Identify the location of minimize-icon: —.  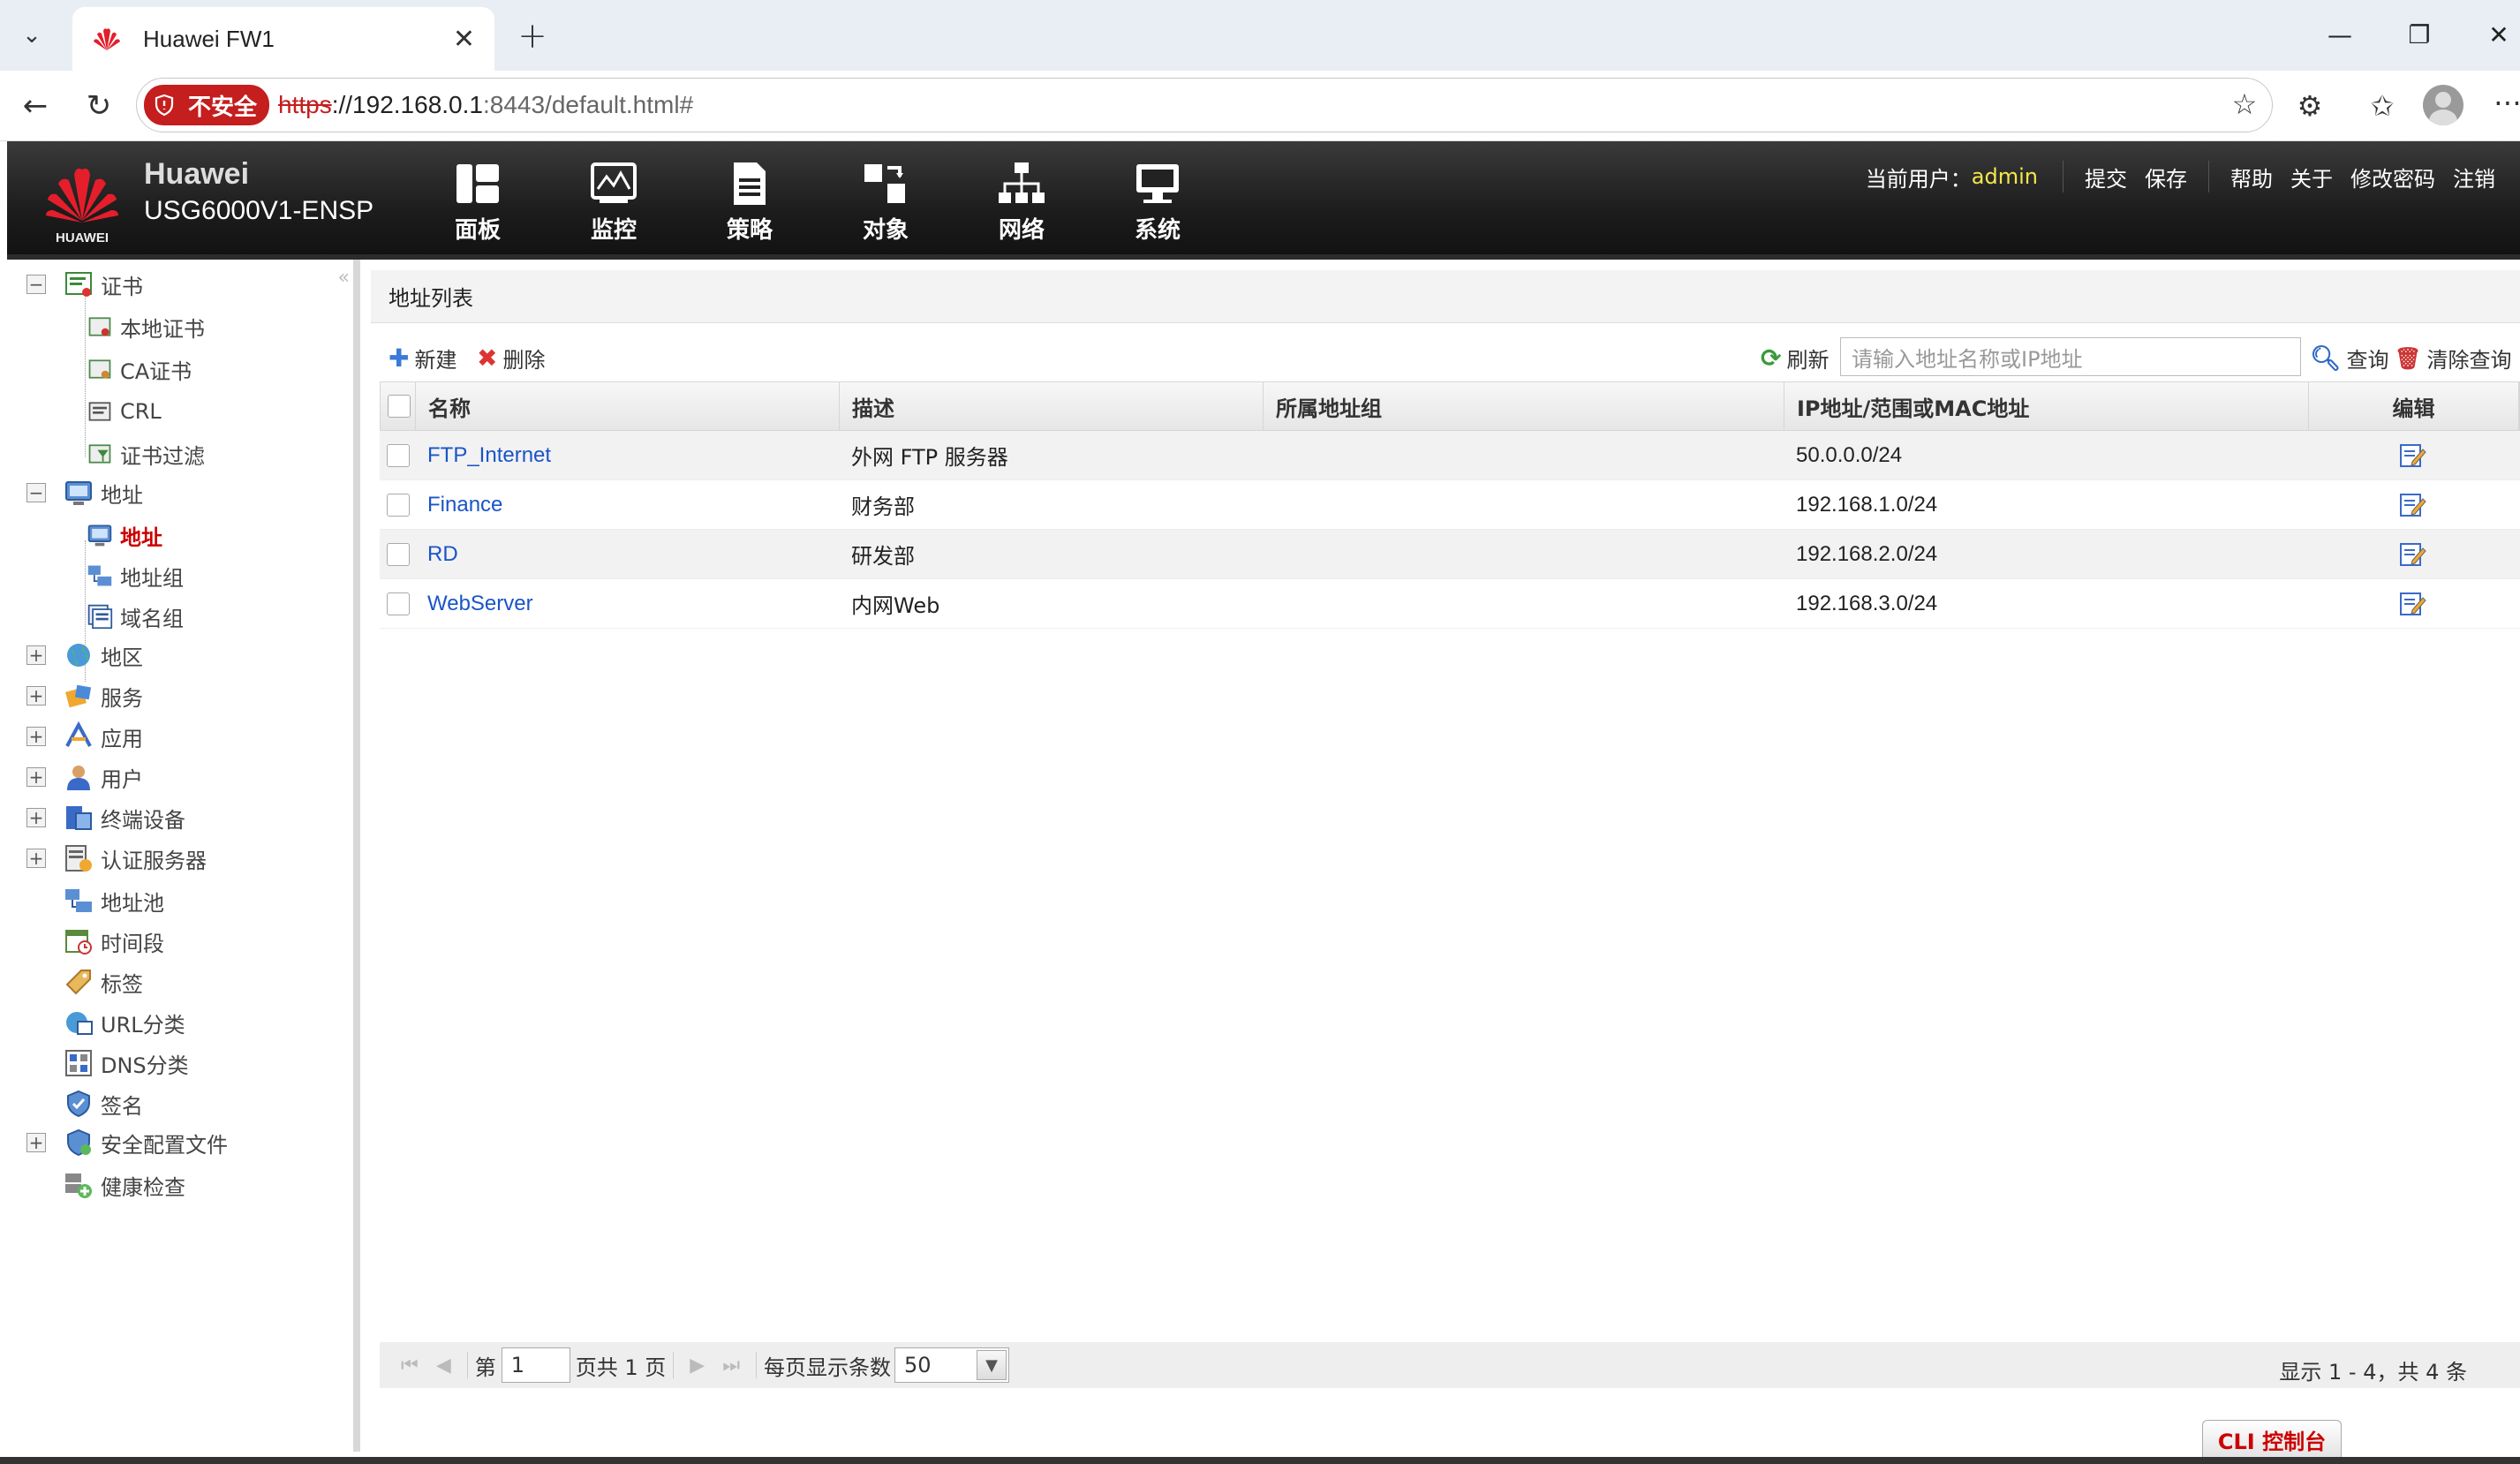
(2339, 34).